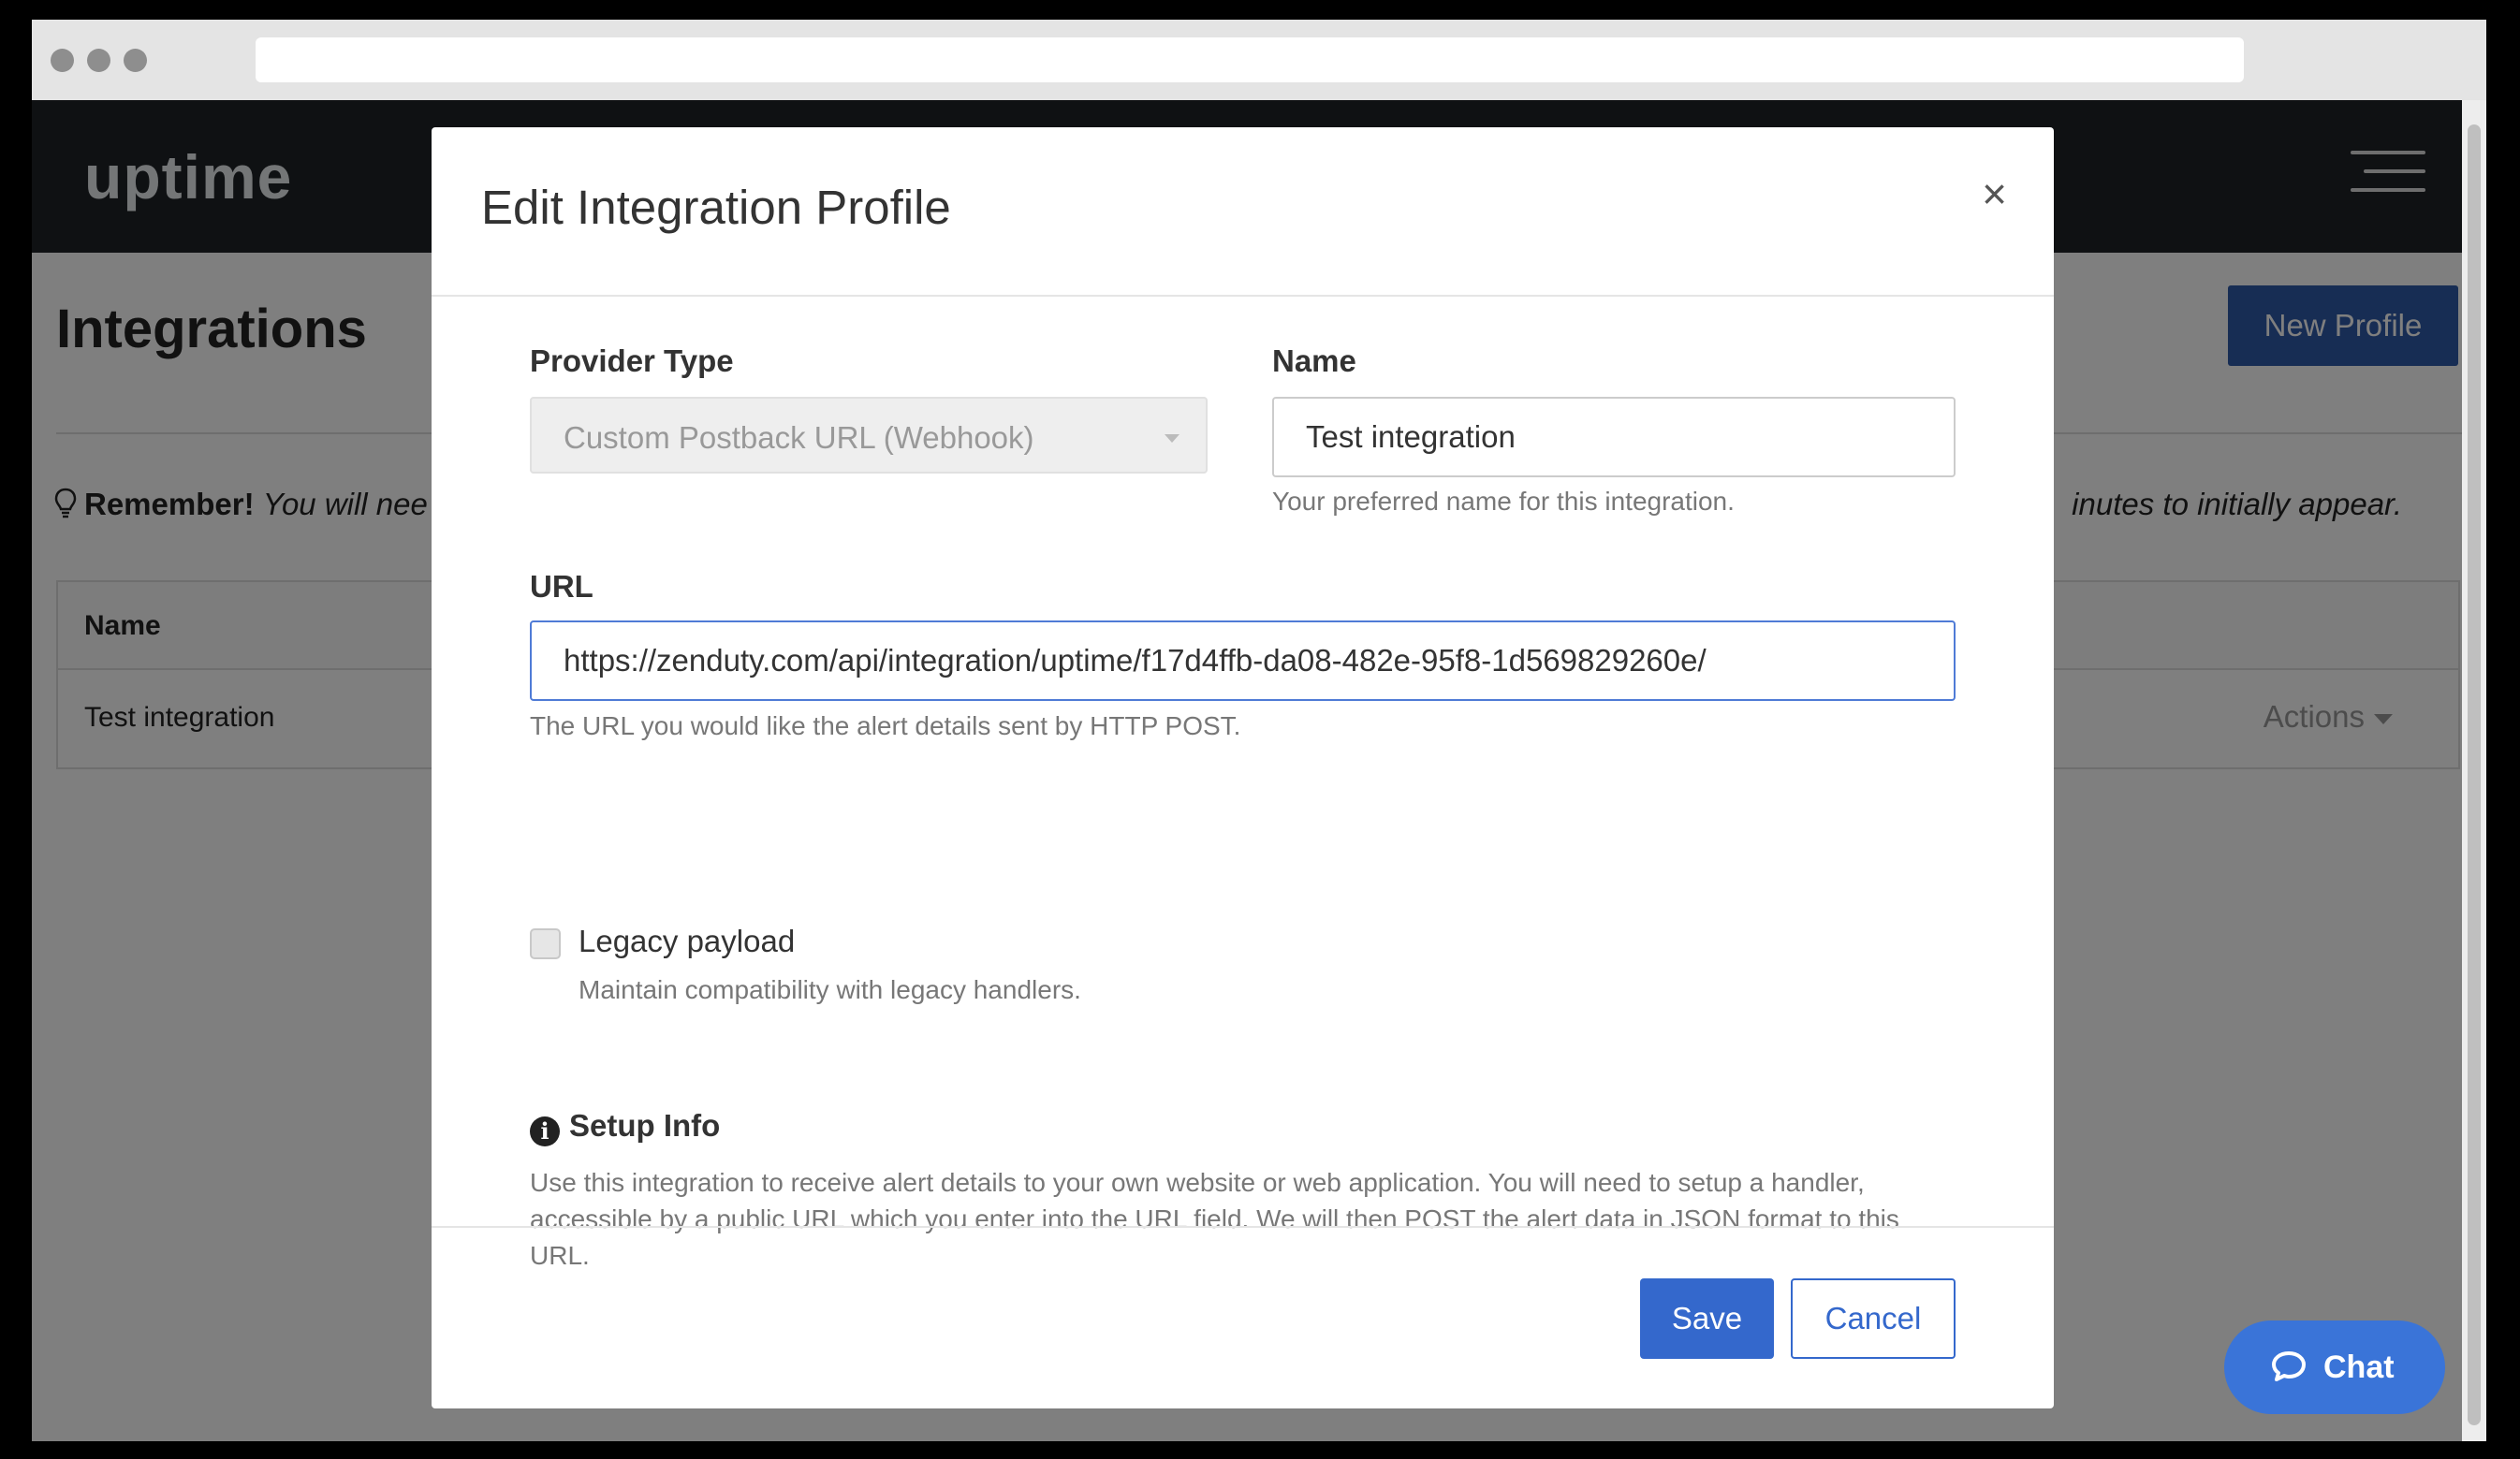  I want to click on provider-type-select: Custom Postback URL (Webhook), so click(869, 436).